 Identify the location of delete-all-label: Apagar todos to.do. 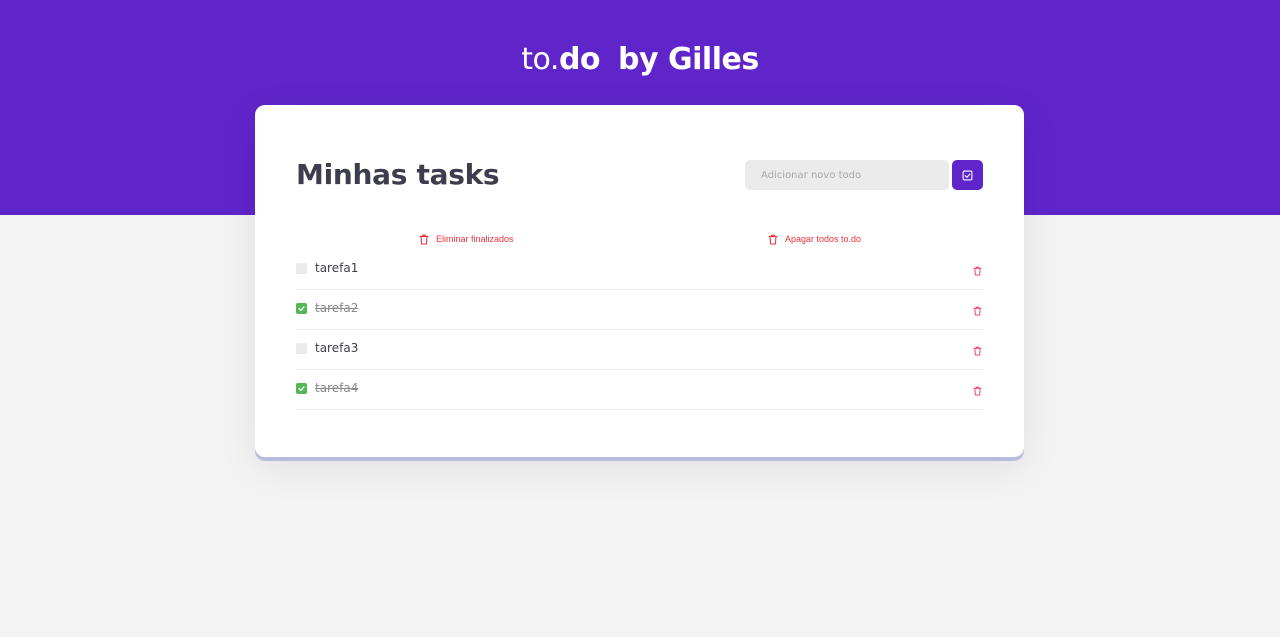
(823, 239).